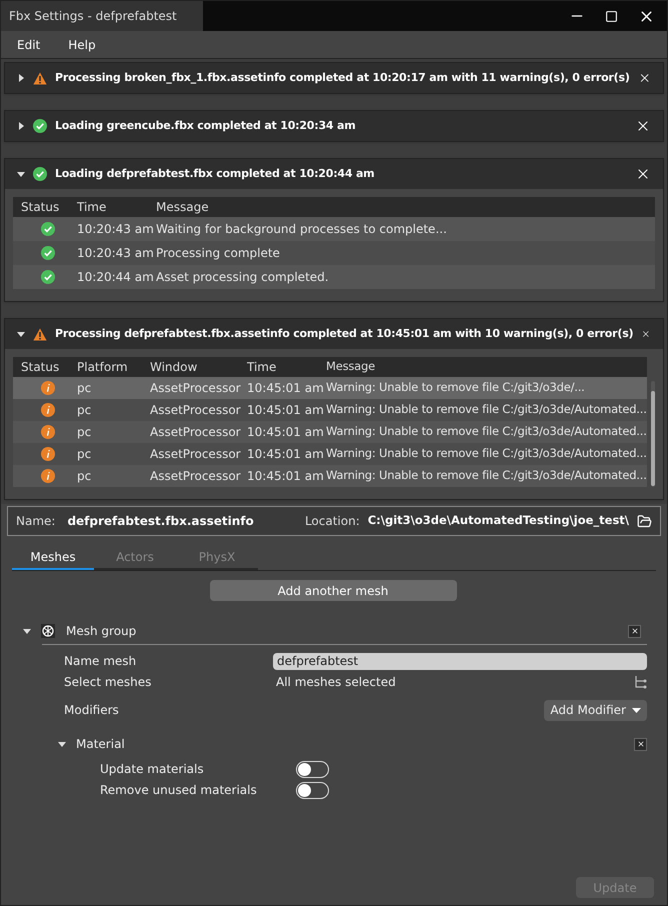  I want to click on notification-title: Processing defprefabtest.fbx.assetinfo completed at 10:45:01 am with 10 warning(s), 0 error(s), so click(344, 334).